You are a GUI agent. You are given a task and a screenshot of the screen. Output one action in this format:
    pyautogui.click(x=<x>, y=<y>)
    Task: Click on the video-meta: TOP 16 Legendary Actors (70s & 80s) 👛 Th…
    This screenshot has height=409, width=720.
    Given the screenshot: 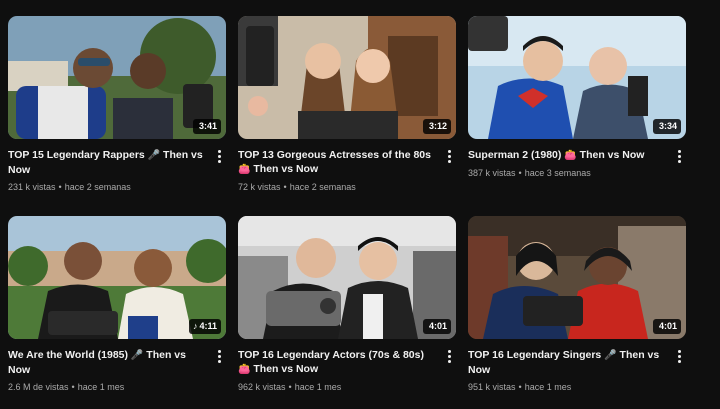 What is the action you would take?
    pyautogui.click(x=347, y=370)
    